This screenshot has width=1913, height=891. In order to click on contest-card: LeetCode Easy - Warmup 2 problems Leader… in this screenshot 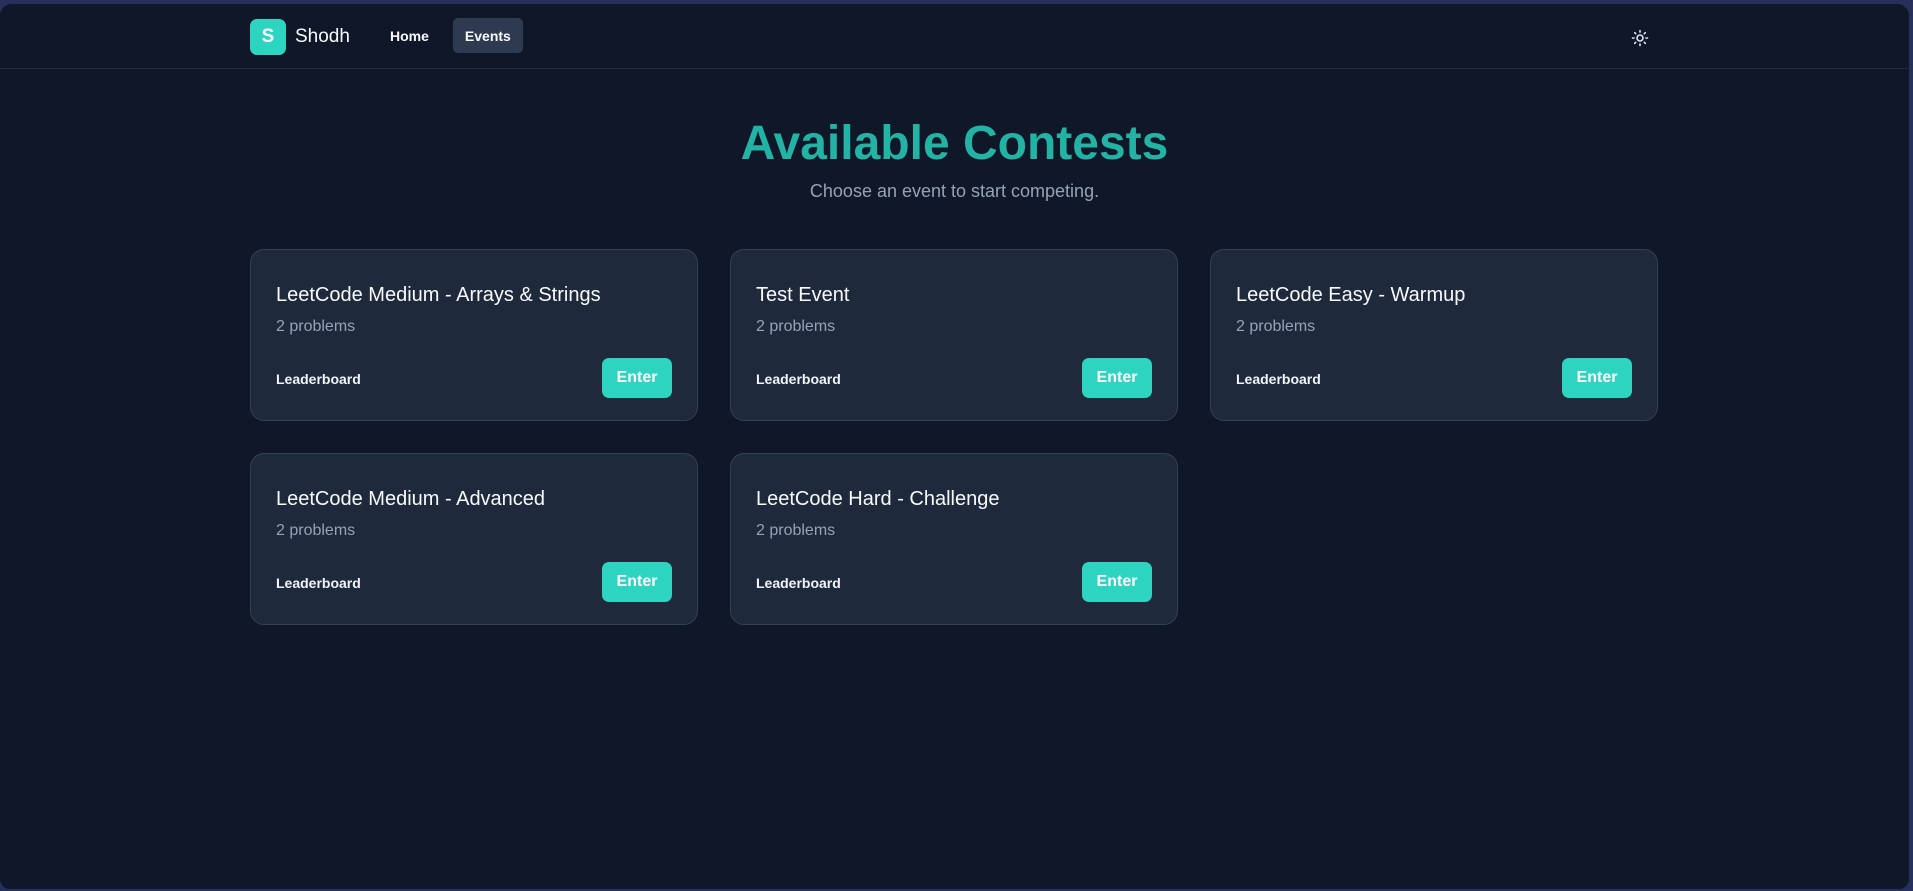, I will do `click(1434, 335)`.